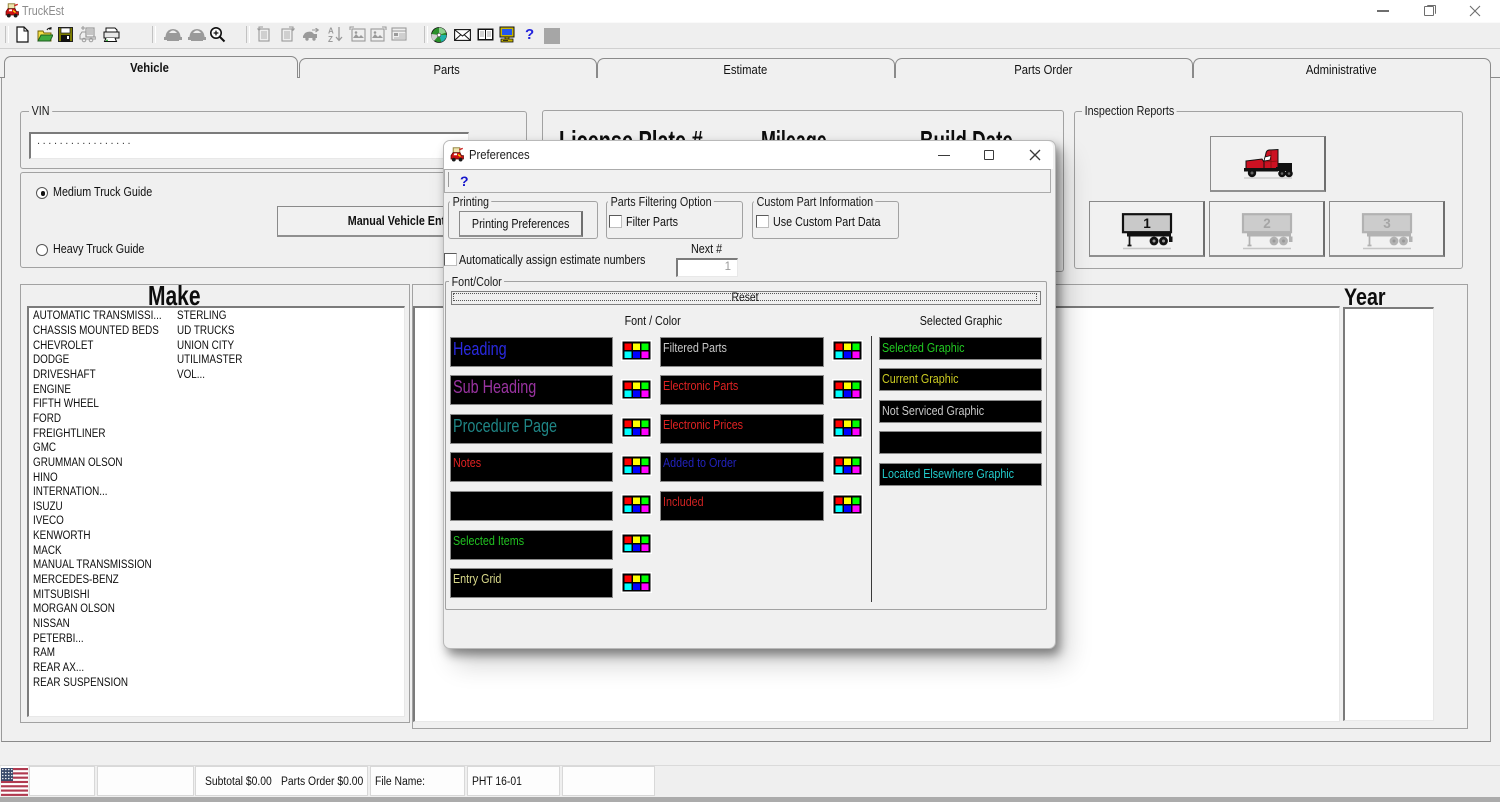  Describe the element at coordinates (1387, 223) in the screenshot. I see `svg-text: 3` at that location.